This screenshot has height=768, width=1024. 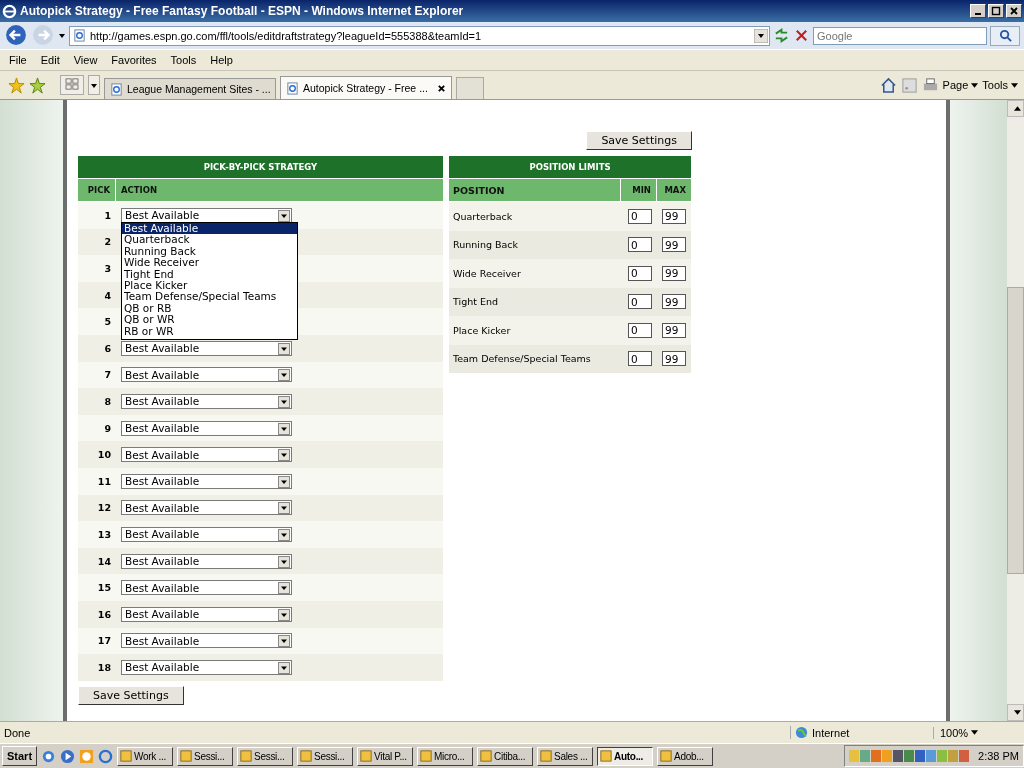 I want to click on window-icon, so click(x=546, y=756).